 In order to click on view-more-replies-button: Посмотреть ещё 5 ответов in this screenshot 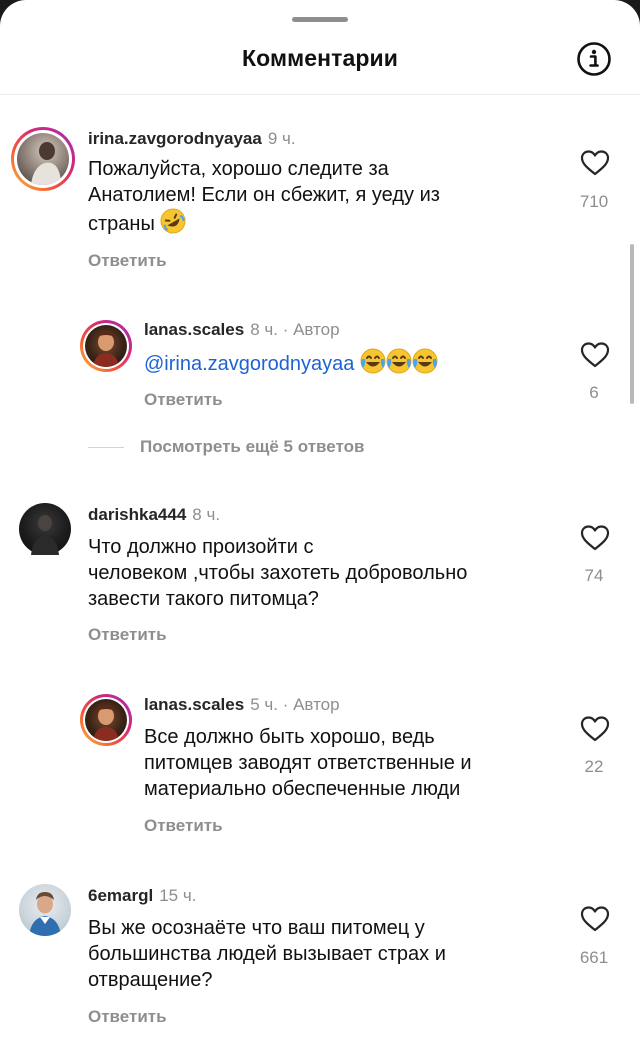, I will do `click(252, 447)`.